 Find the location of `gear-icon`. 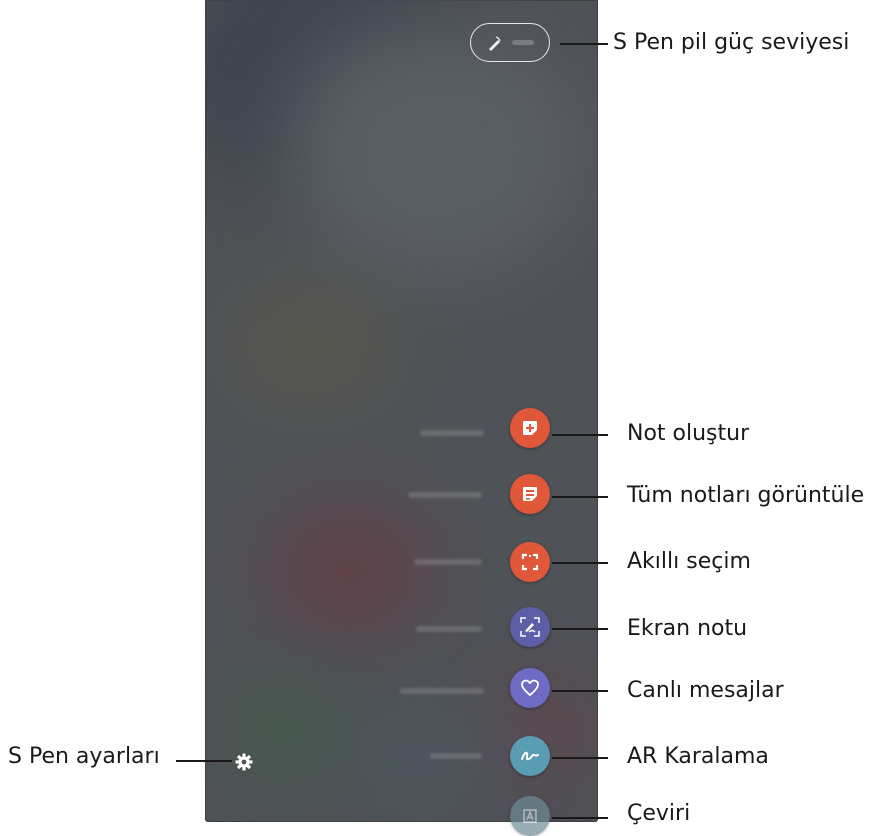

gear-icon is located at coordinates (244, 764).